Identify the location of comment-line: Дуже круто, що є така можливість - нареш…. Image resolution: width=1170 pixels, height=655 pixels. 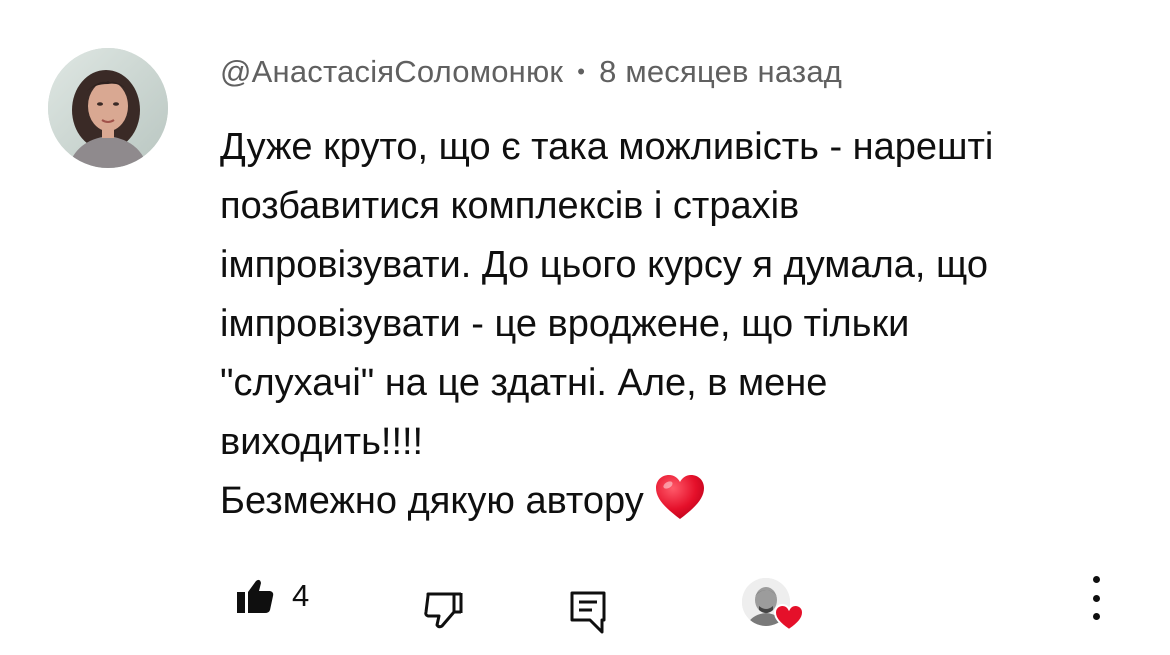
(607, 147).